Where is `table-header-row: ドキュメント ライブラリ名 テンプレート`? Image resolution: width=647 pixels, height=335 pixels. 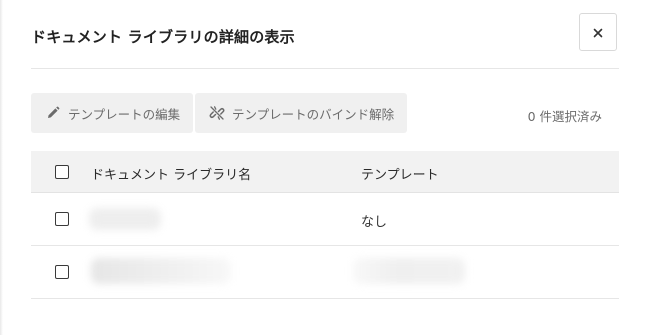 table-header-row: ドキュメント ライブラリ名 テンプレート is located at coordinates (325, 172).